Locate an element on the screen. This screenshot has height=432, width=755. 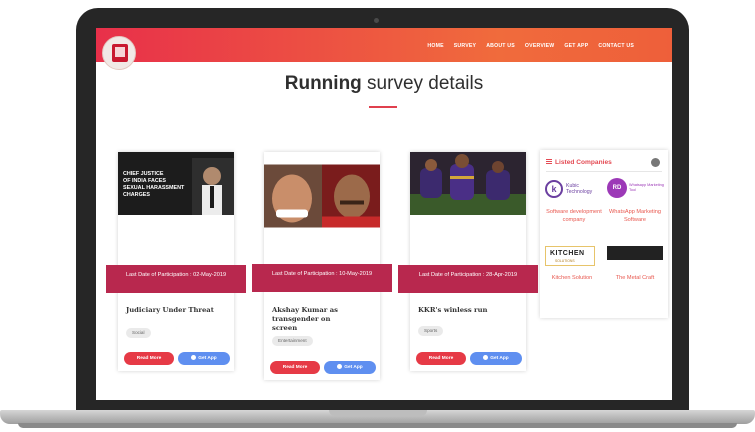
book-icon is located at coordinates (120, 53).